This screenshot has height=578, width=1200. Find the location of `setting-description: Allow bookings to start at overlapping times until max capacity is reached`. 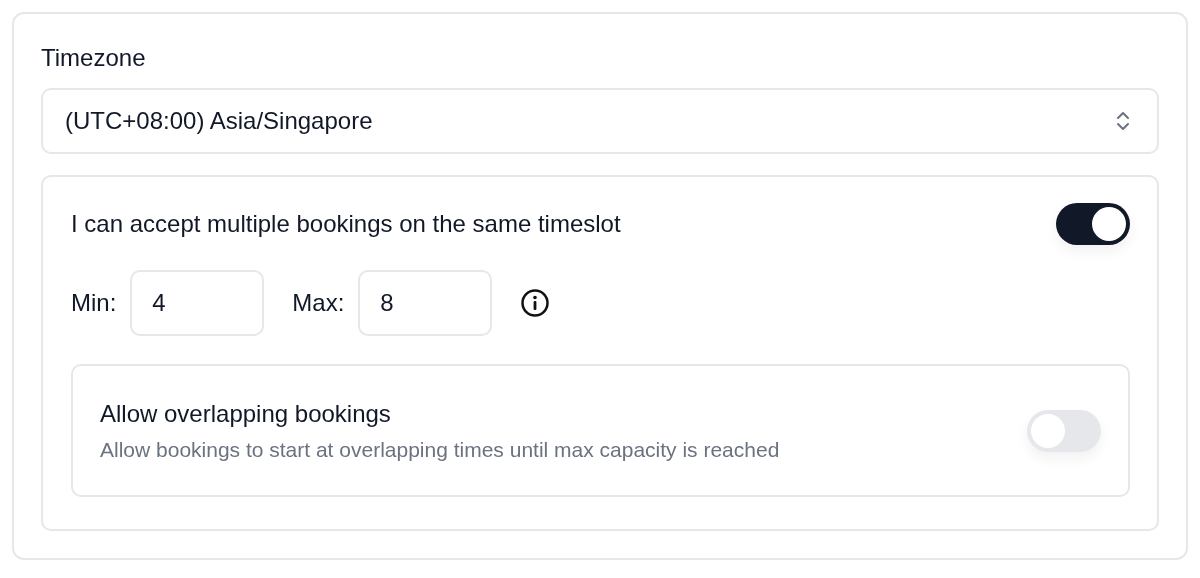

setting-description: Allow bookings to start at overlapping times until max capacity is reached is located at coordinates (440, 449).